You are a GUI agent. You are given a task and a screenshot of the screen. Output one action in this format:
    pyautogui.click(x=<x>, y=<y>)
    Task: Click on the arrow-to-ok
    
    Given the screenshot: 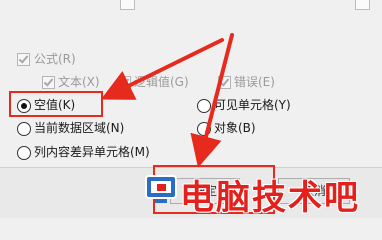 What is the action you would take?
    pyautogui.click(x=212, y=100)
    